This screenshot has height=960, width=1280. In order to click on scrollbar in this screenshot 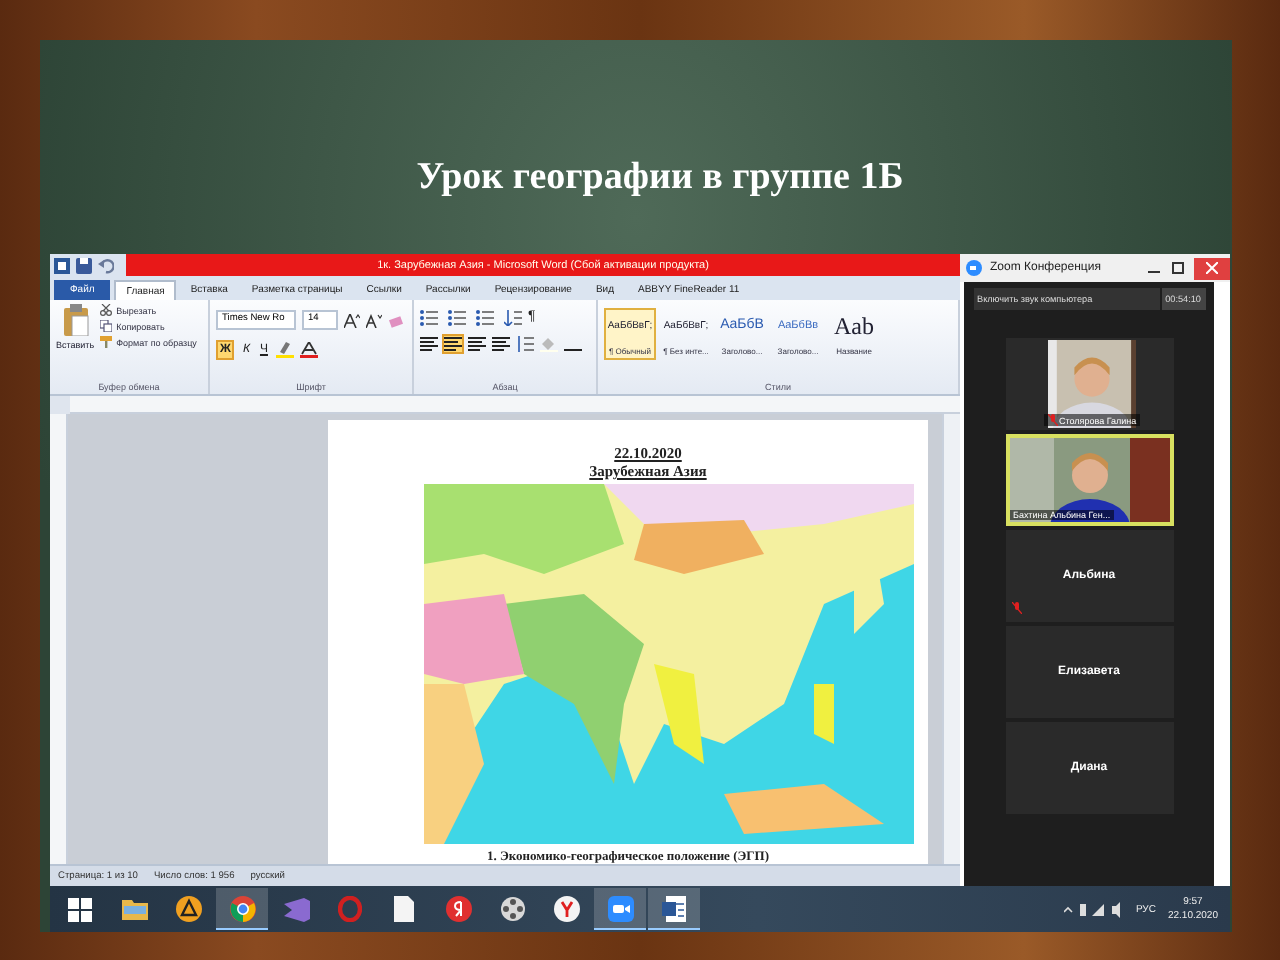, I will do `click(951, 639)`.